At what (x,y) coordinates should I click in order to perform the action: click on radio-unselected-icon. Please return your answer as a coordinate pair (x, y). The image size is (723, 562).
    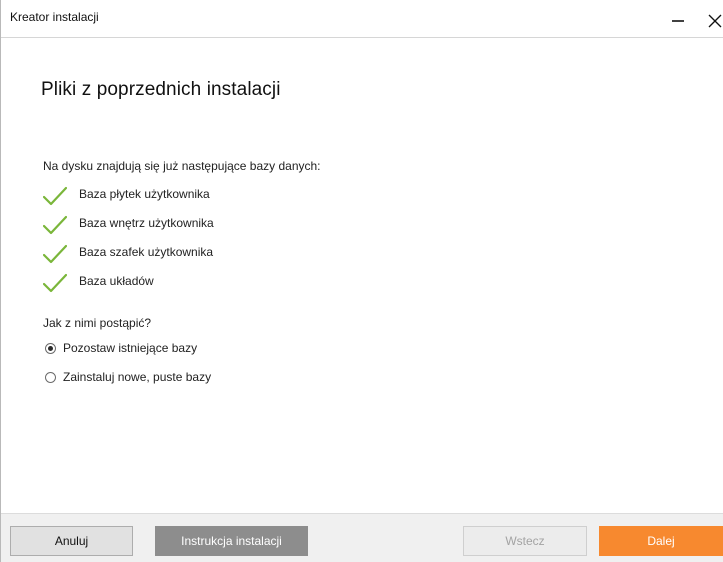
    Looking at the image, I should click on (50, 377).